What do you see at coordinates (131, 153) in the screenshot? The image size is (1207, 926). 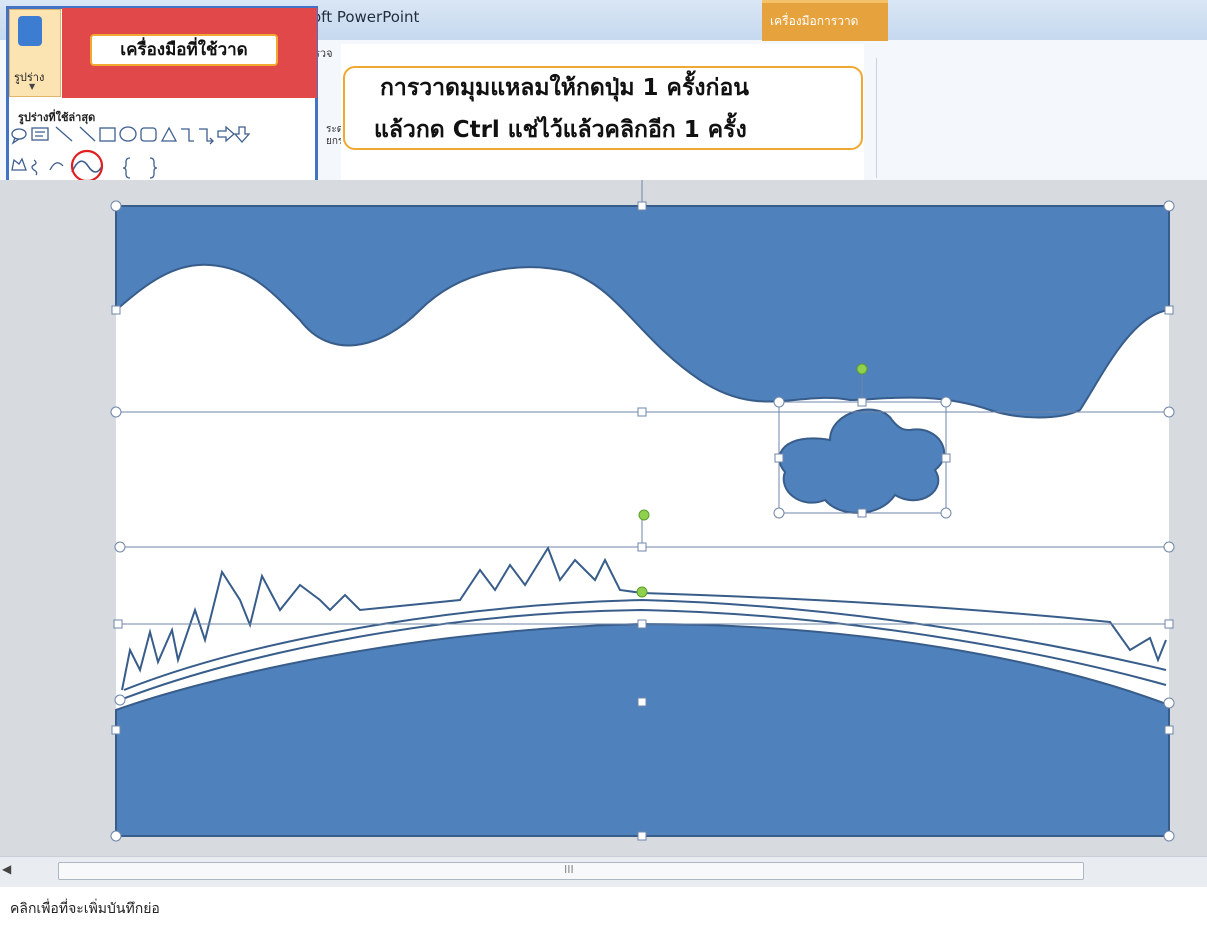 I see `recent-shapes-grid` at bounding box center [131, 153].